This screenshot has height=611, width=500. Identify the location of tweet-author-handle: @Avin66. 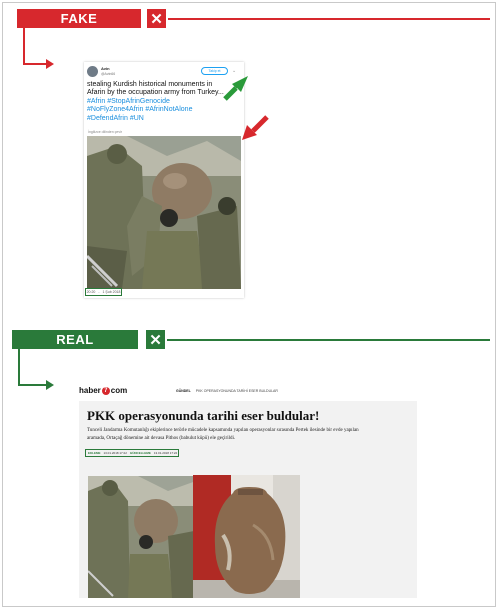
(108, 74).